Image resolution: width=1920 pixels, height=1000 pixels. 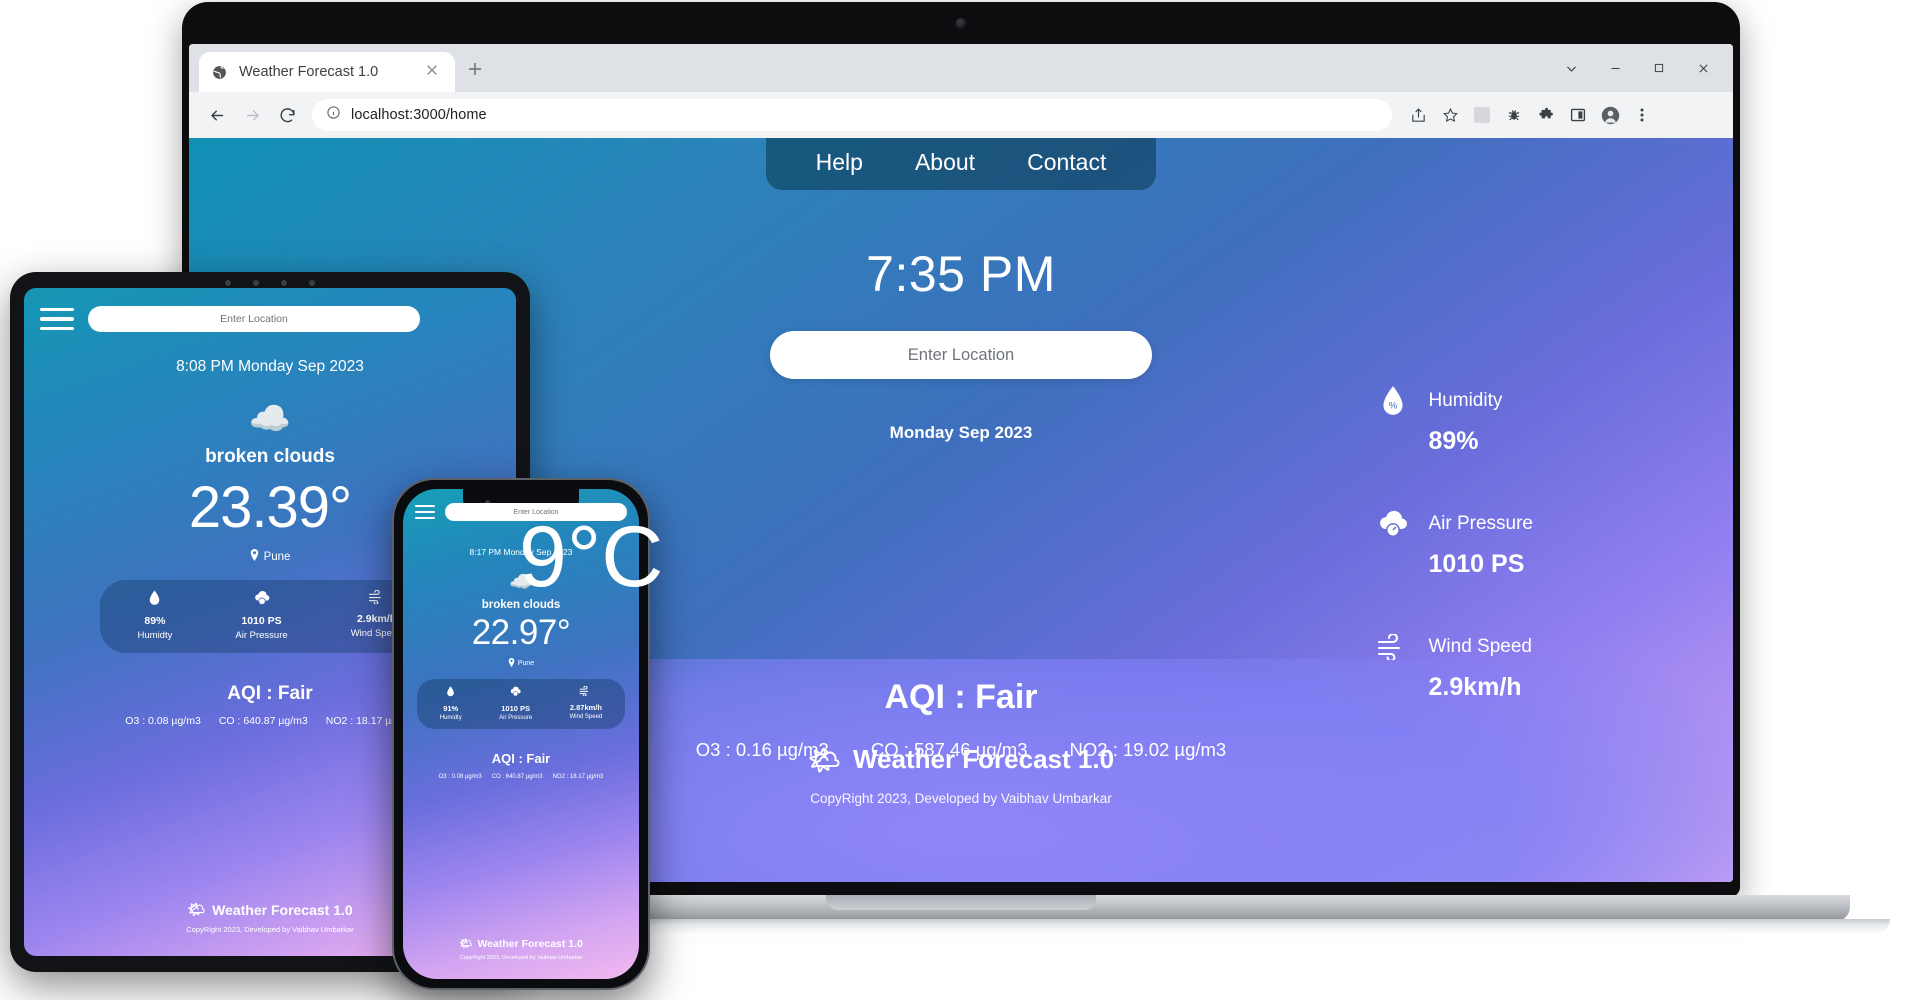 I want to click on browser-toolbar: localhost:3000/home, so click(x=961, y=115).